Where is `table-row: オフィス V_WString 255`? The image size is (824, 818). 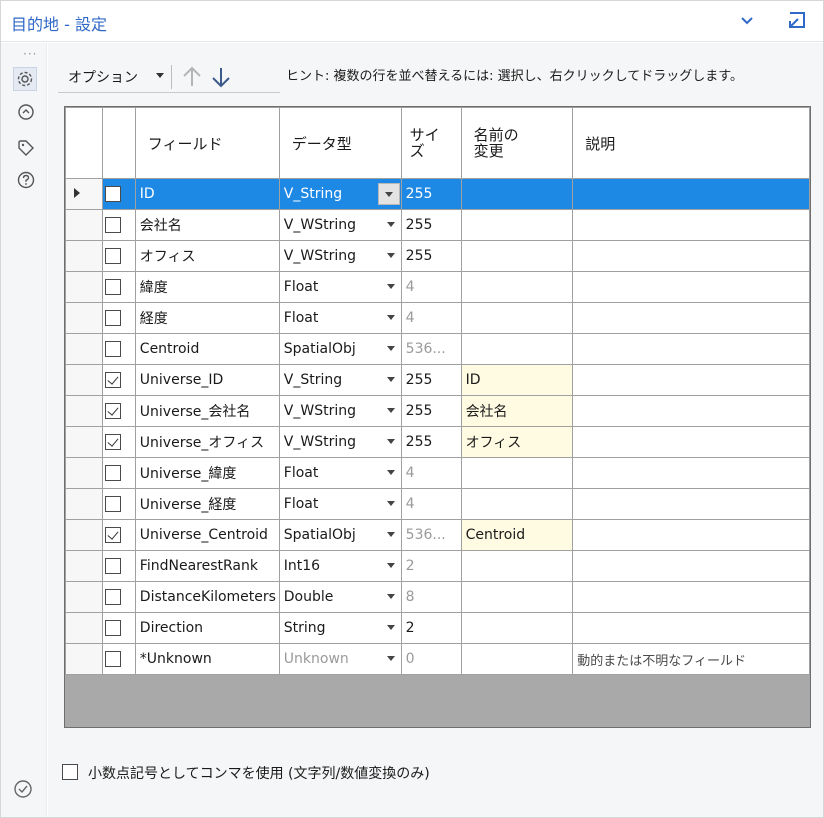 table-row: オフィス V_WString 255 is located at coordinates (437, 256).